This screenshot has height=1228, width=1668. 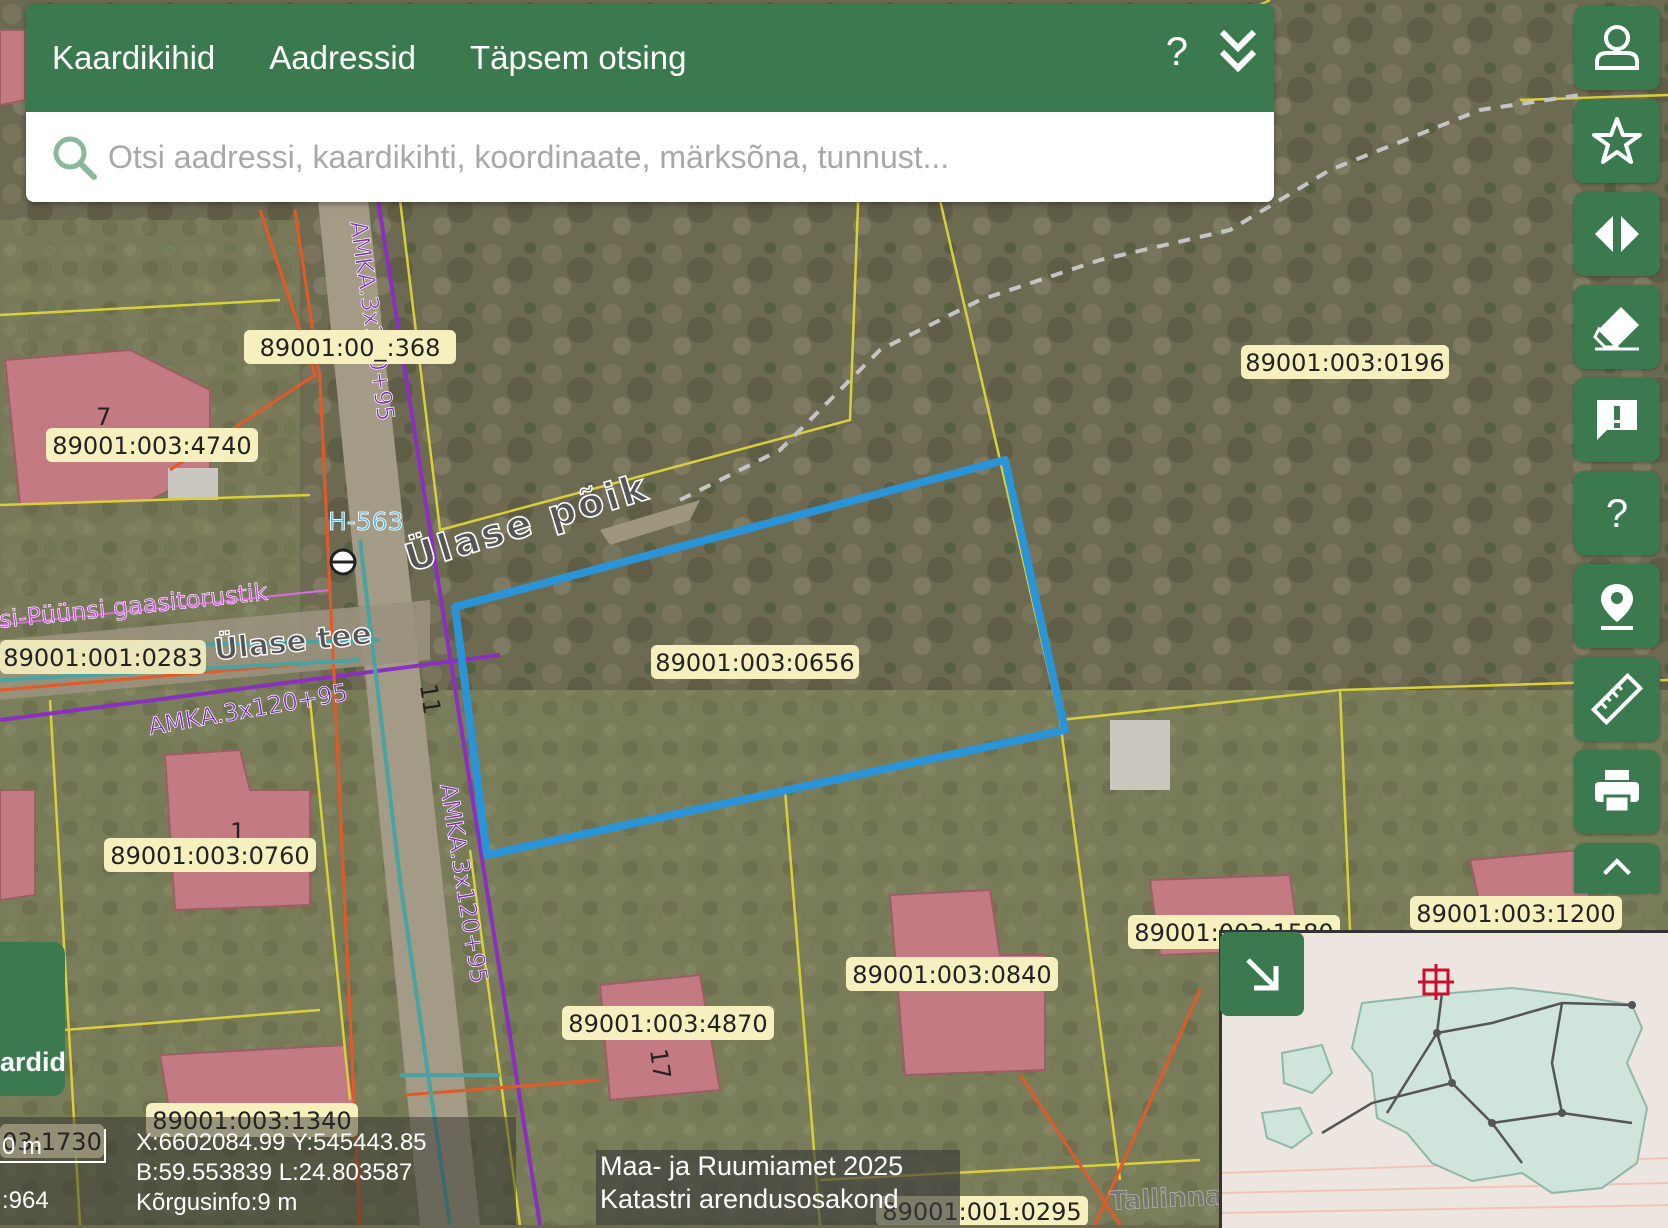 I want to click on height-info: Kõrgusinfo:9 m, so click(x=217, y=1202).